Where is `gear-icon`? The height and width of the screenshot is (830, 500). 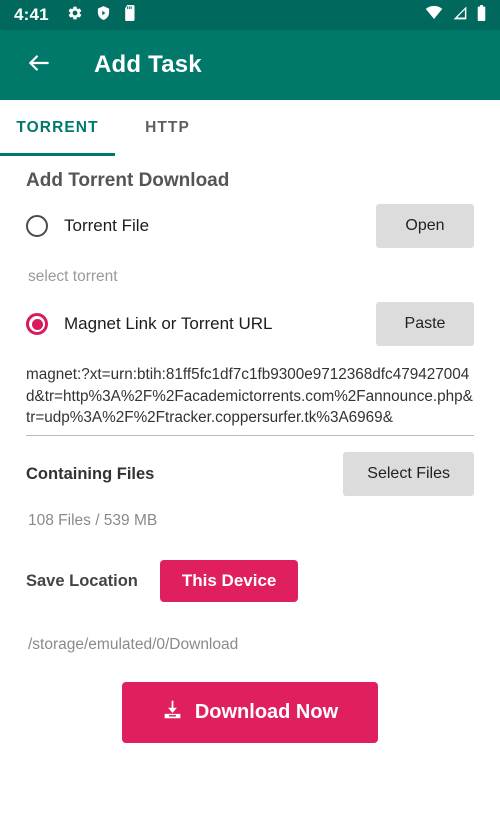
gear-icon is located at coordinates (75, 15).